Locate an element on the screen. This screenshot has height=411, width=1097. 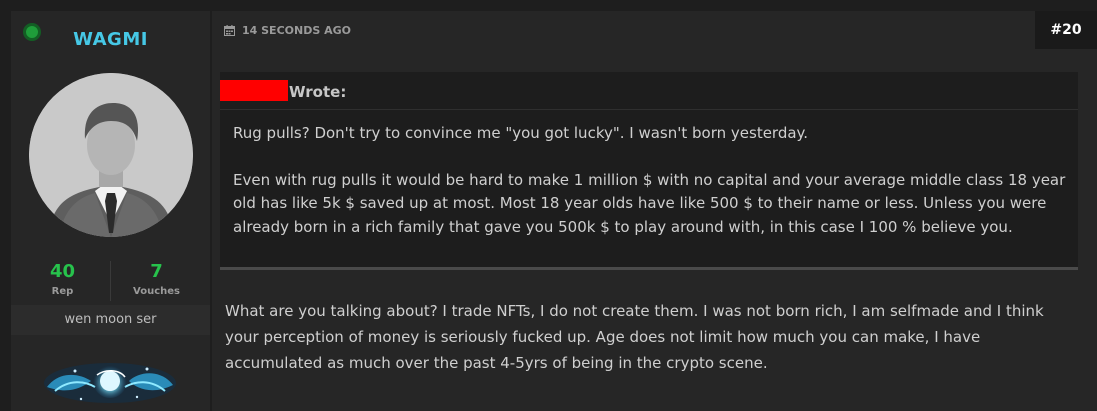
user-title: wen moon ser is located at coordinates (110, 320).